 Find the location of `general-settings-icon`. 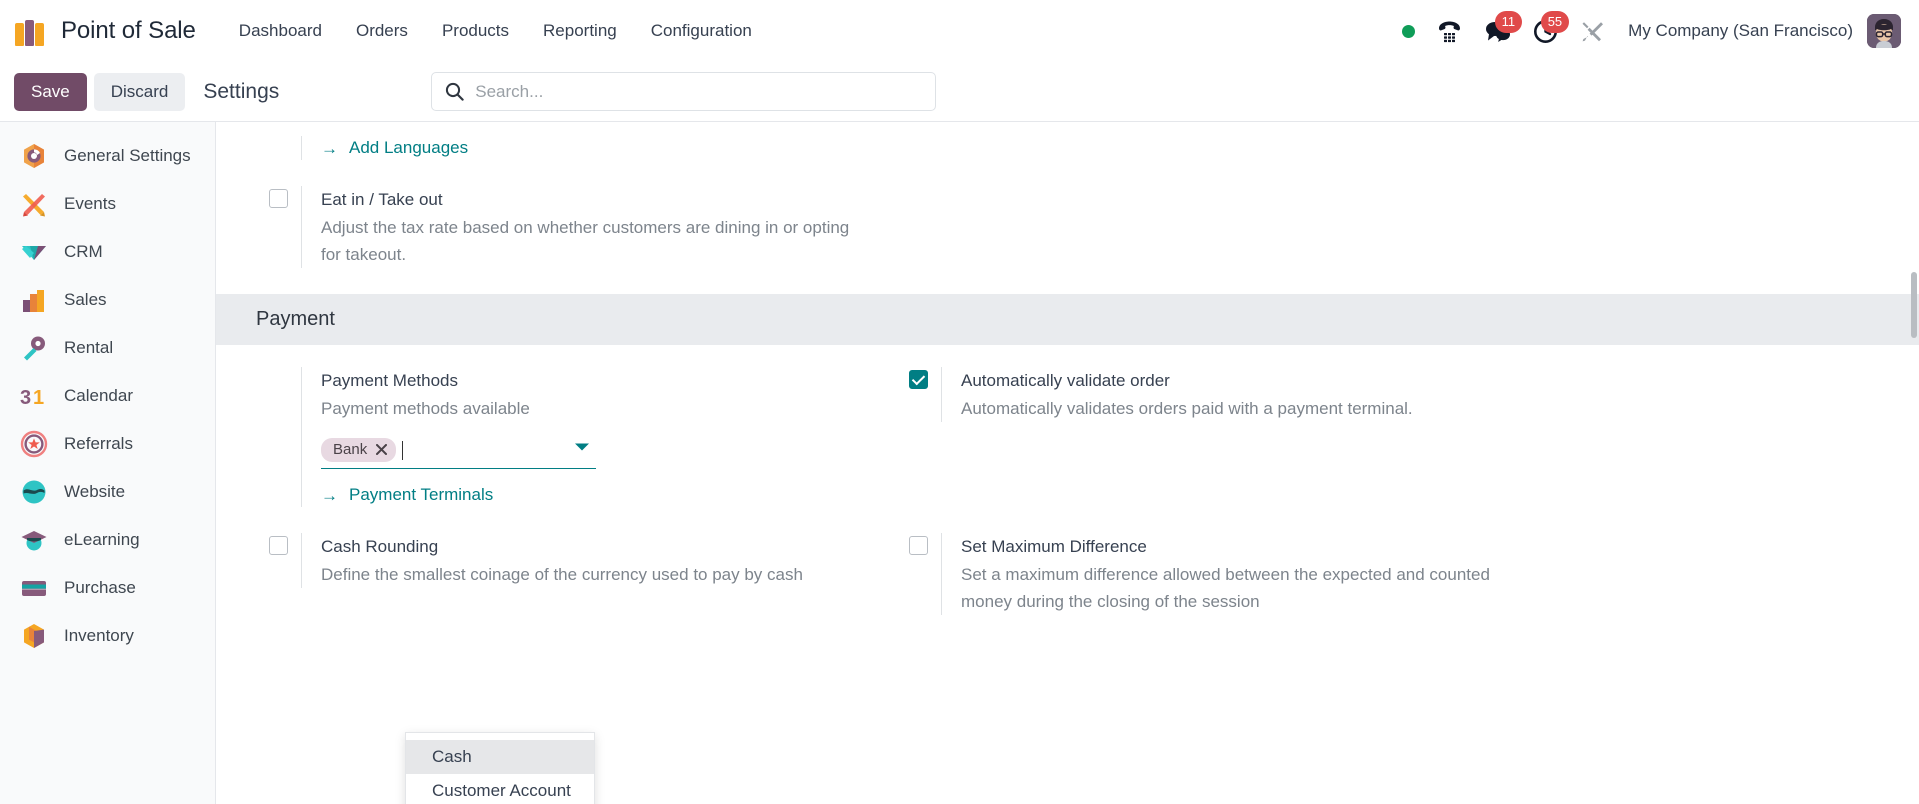

general-settings-icon is located at coordinates (34, 156).